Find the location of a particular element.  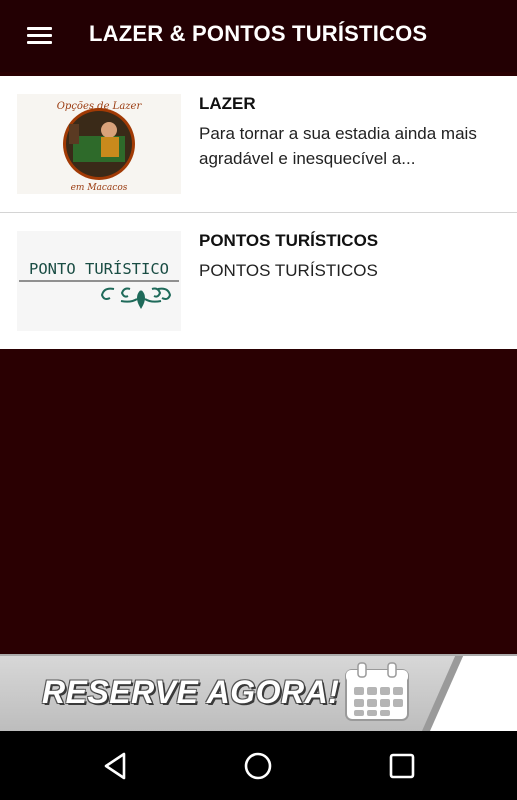

item-description: PONTOS TURÍSTICOS is located at coordinates (288, 270).